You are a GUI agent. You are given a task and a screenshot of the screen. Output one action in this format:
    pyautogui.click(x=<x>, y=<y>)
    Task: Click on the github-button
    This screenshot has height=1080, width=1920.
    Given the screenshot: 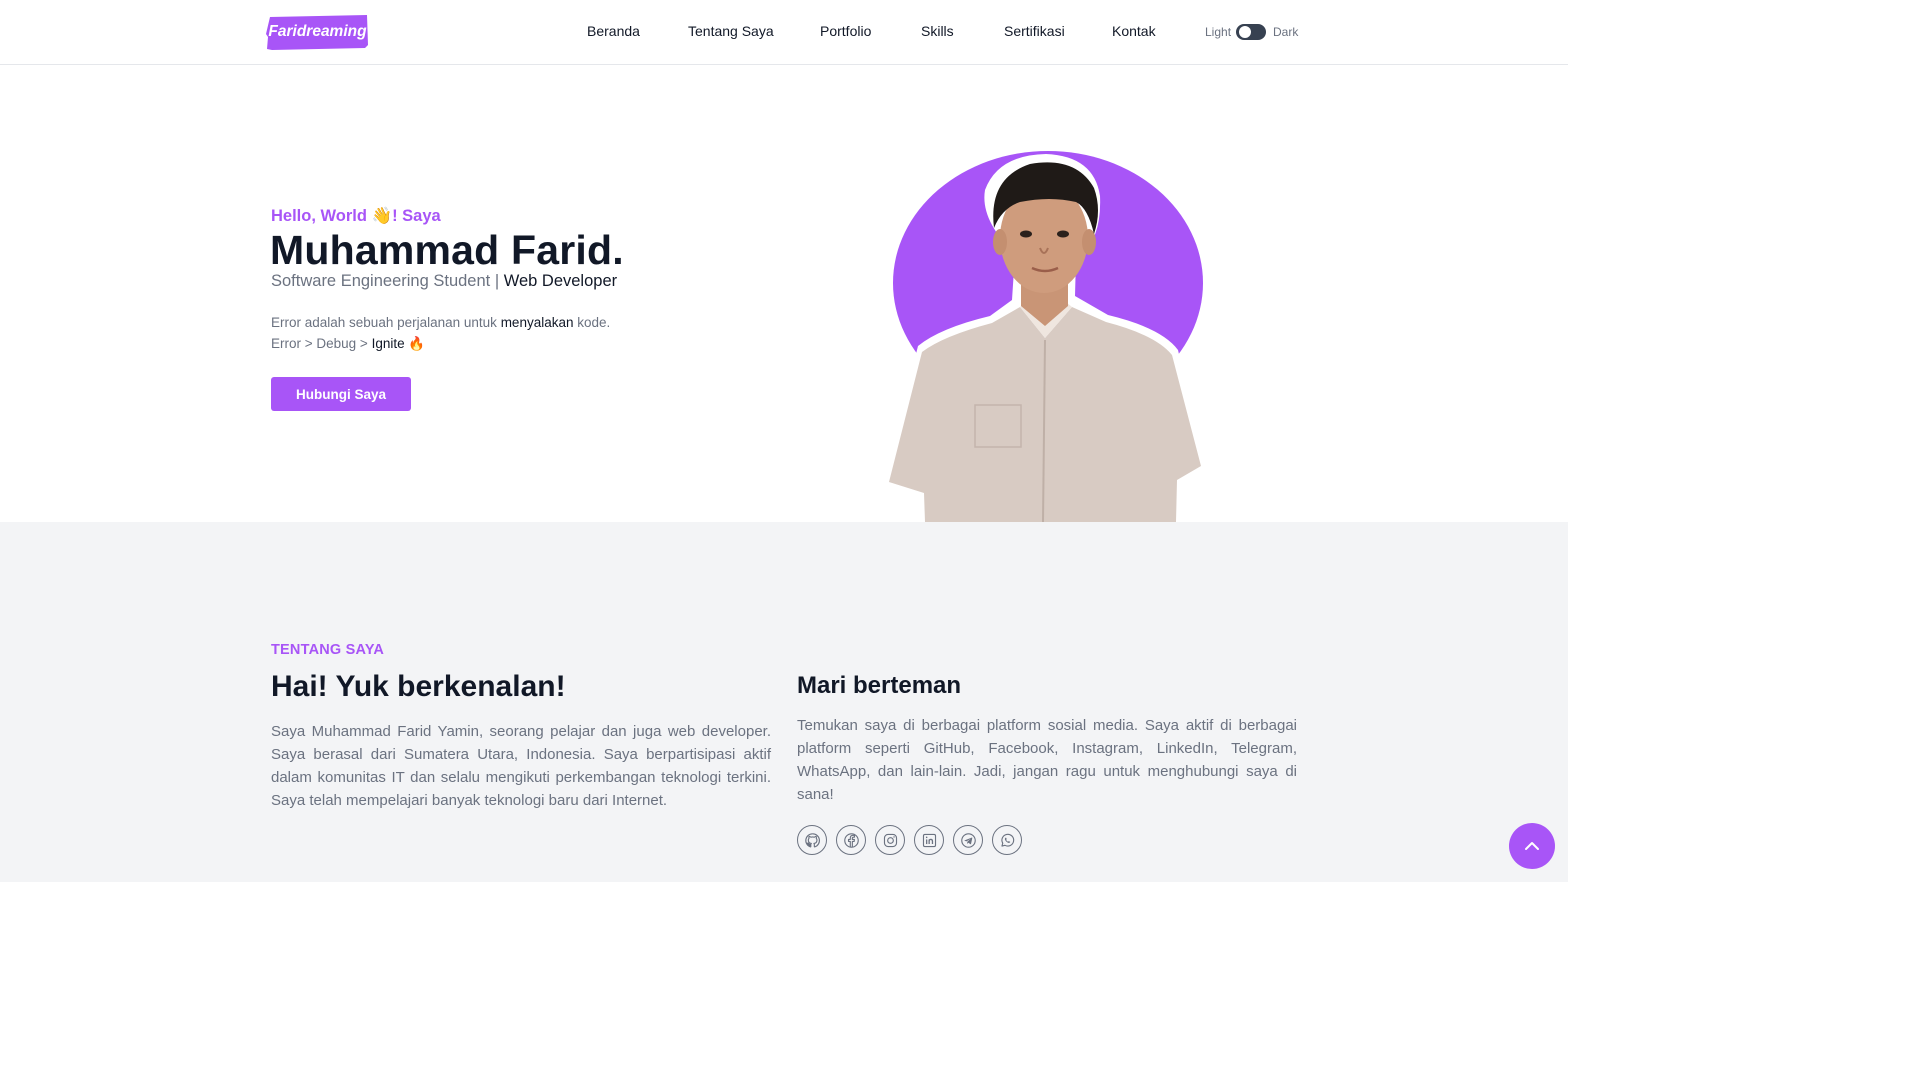 What is the action you would take?
    pyautogui.click(x=812, y=840)
    